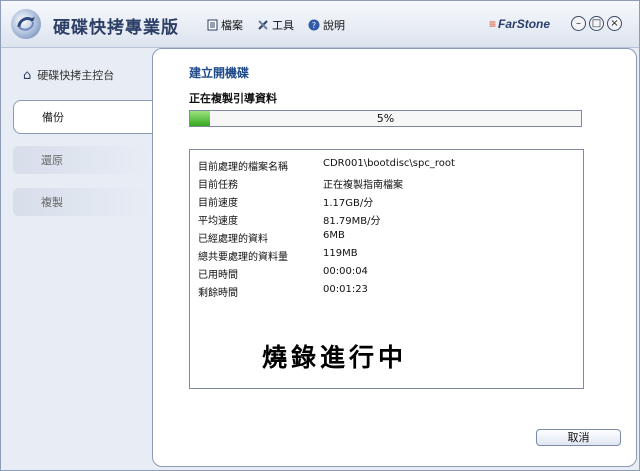  I want to click on detail-value: 81.79MB/分, so click(352, 221).